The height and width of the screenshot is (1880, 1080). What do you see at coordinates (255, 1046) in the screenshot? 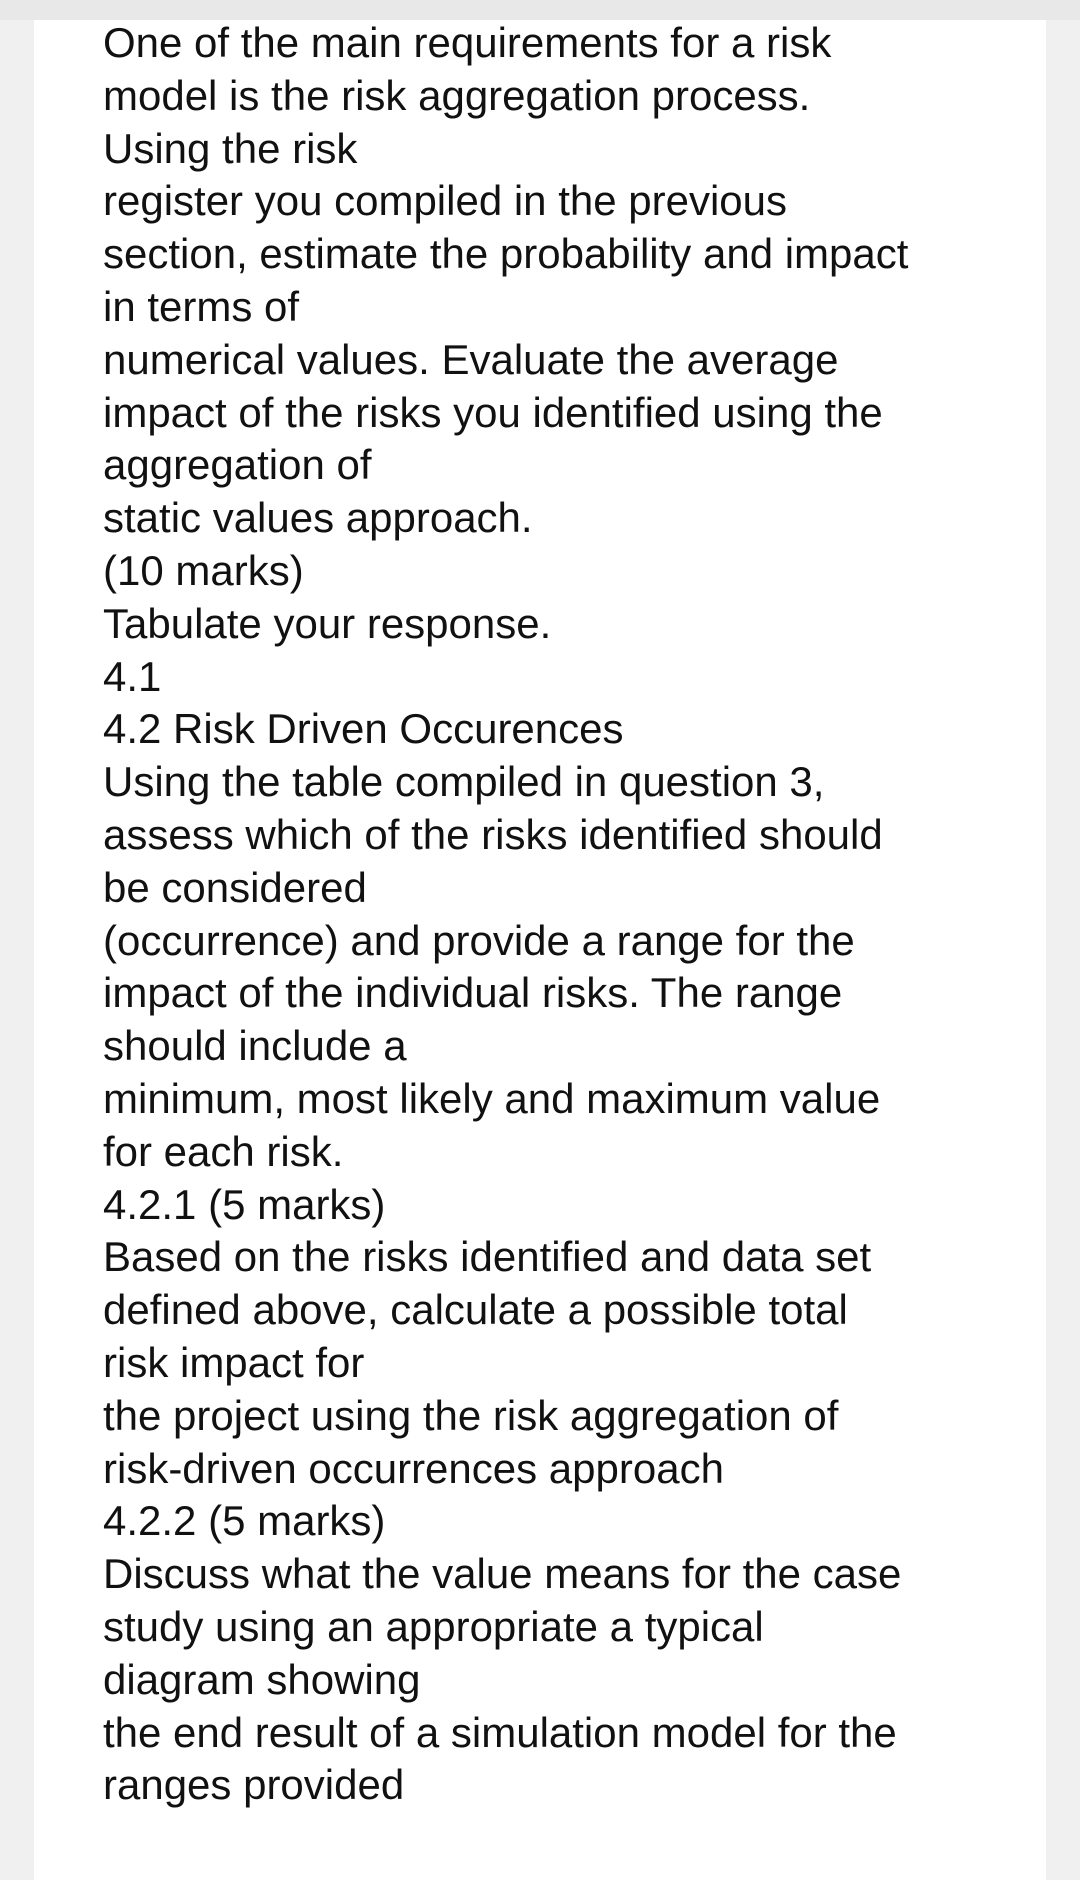
I see `text-line: should include a` at bounding box center [255, 1046].